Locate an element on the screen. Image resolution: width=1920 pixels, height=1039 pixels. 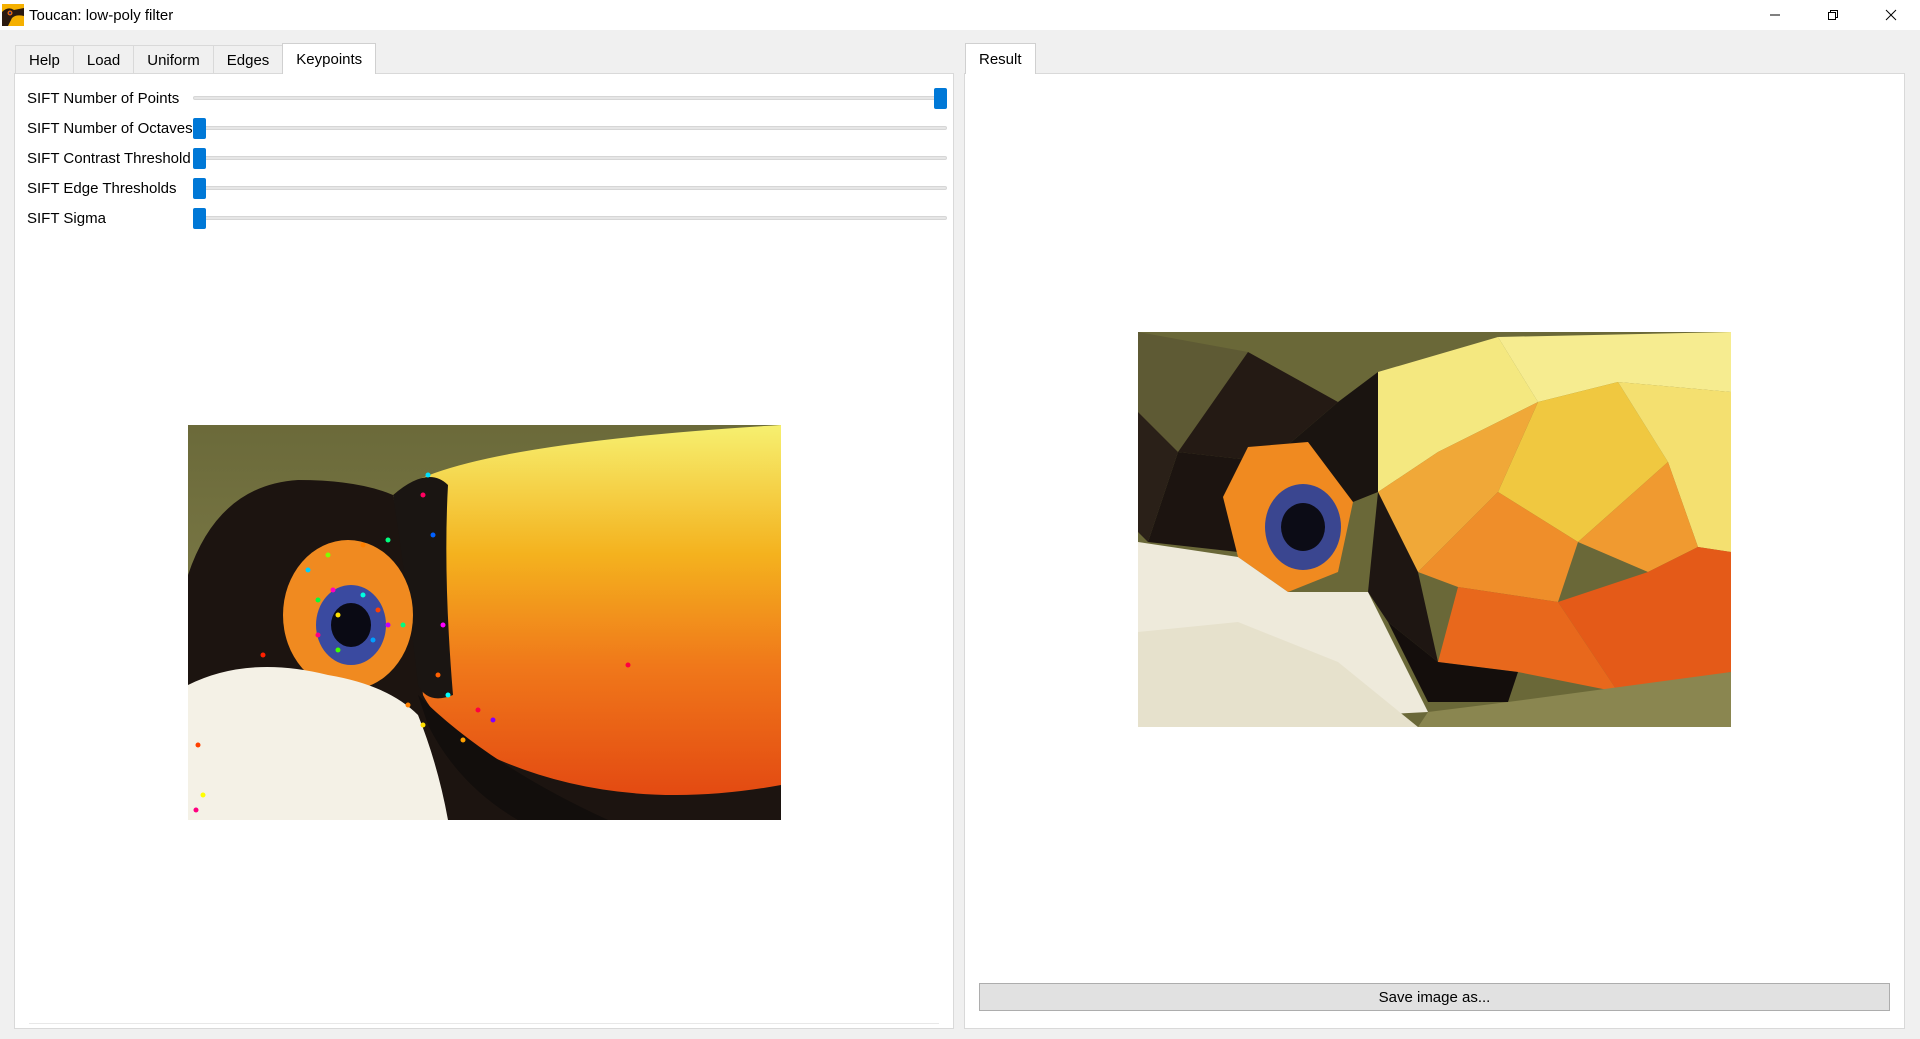
restore-icon is located at coordinates (1833, 15).